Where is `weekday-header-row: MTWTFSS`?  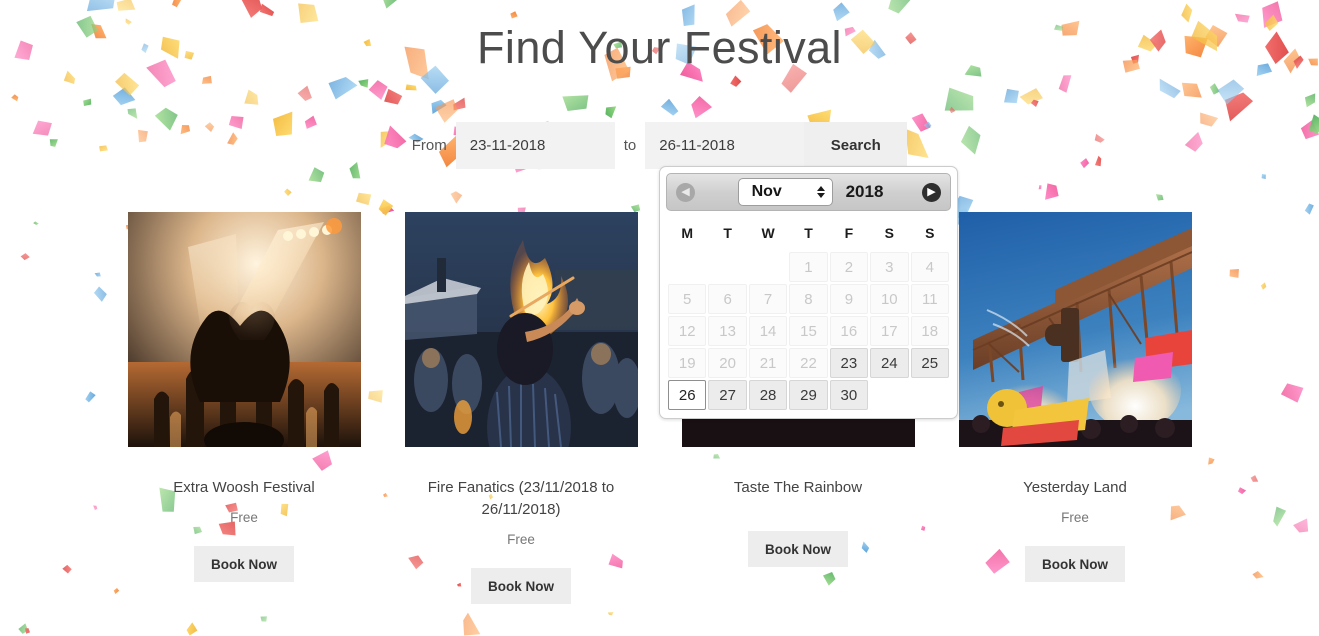 weekday-header-row: MTWTFSS is located at coordinates (808, 233).